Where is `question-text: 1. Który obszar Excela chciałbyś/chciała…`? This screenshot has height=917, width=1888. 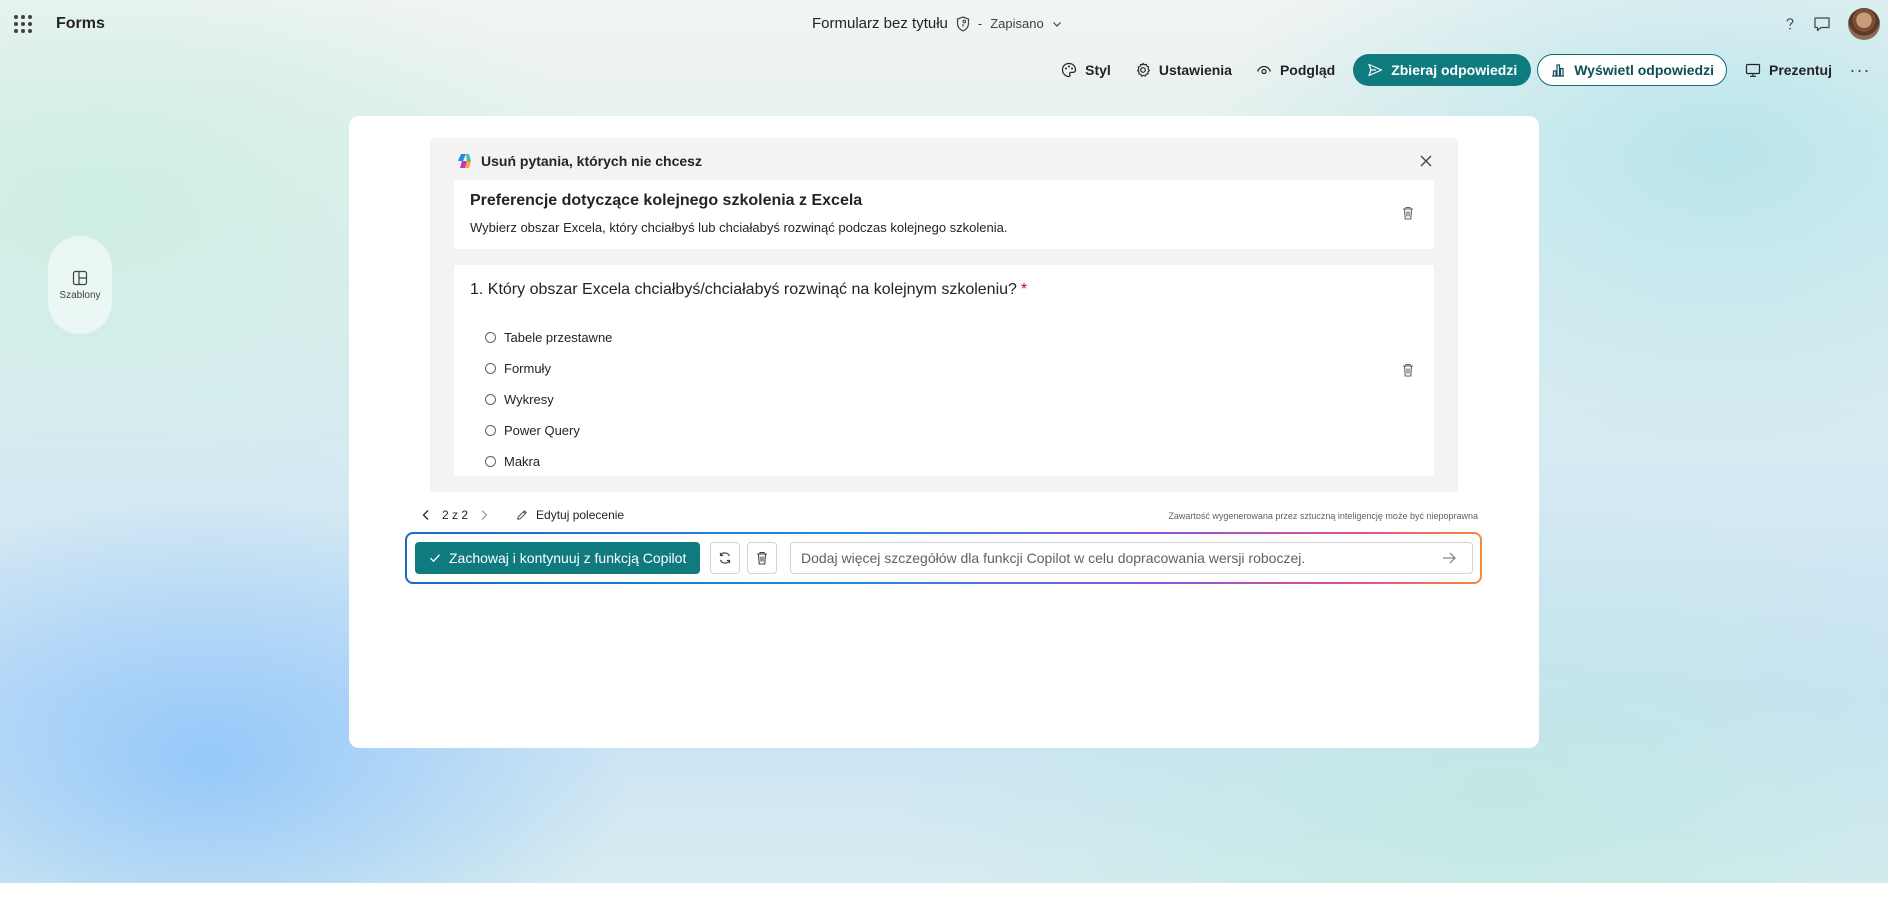
question-text: 1. Który obszar Excela chciałbyś/chciała… is located at coordinates (743, 289).